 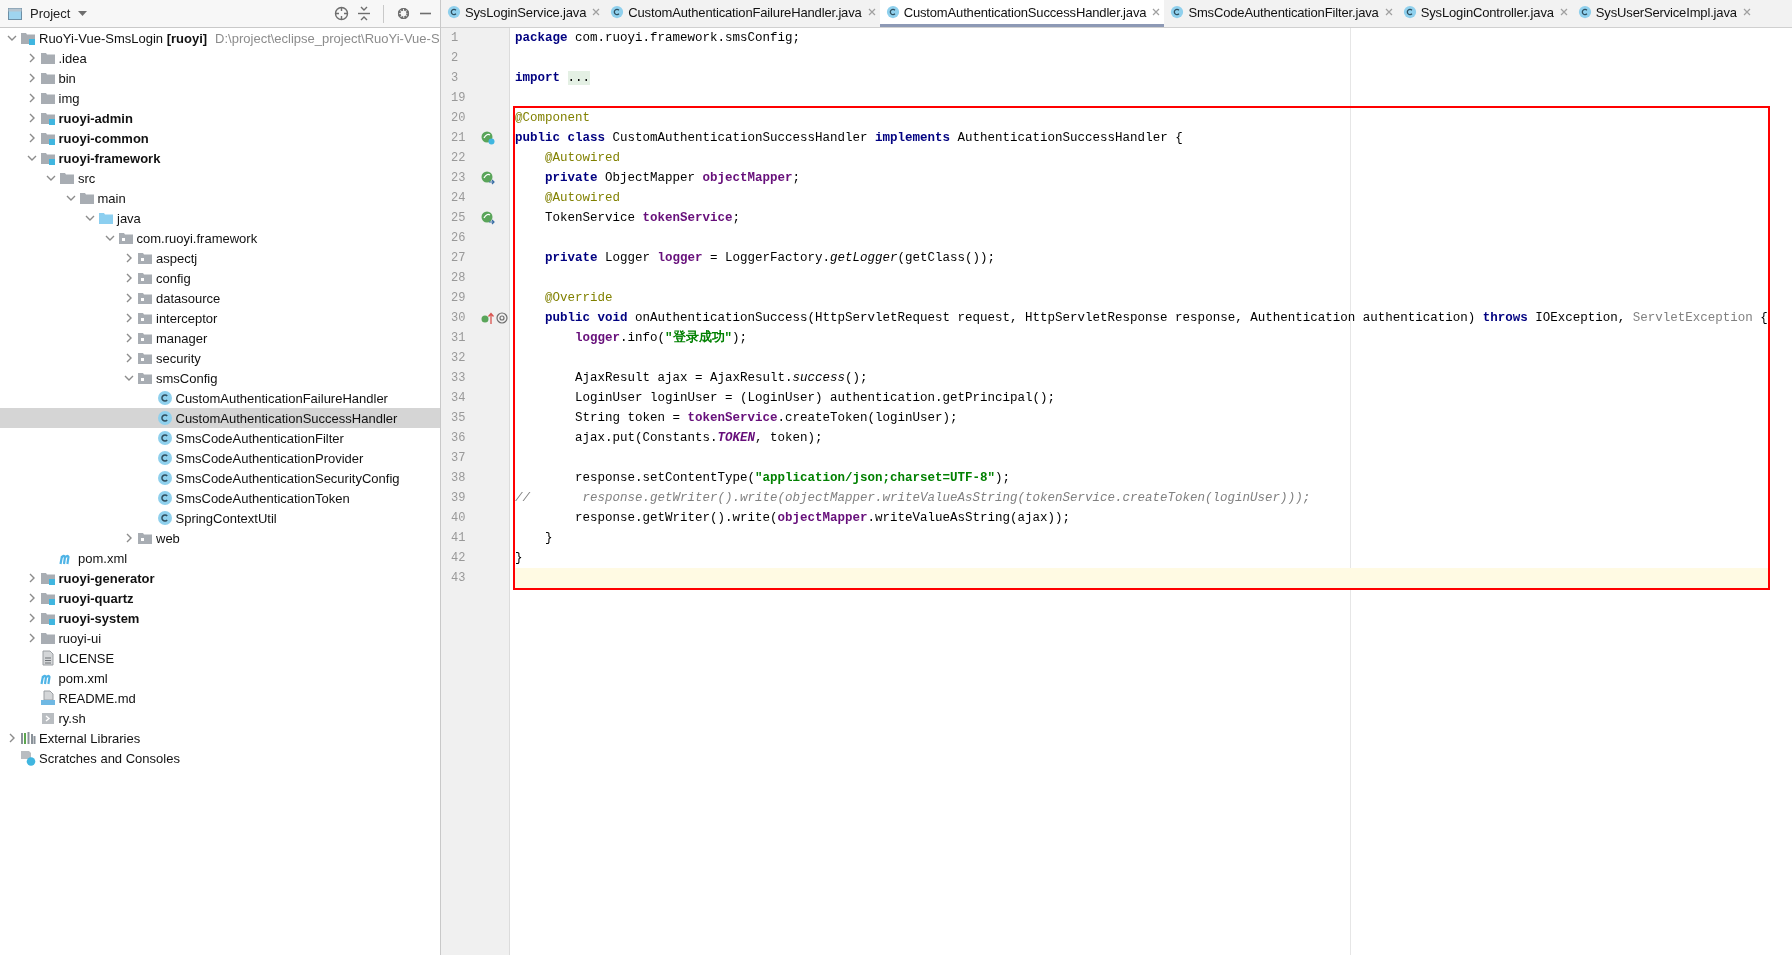 What do you see at coordinates (220, 358) in the screenshot?
I see `tree-item: security` at bounding box center [220, 358].